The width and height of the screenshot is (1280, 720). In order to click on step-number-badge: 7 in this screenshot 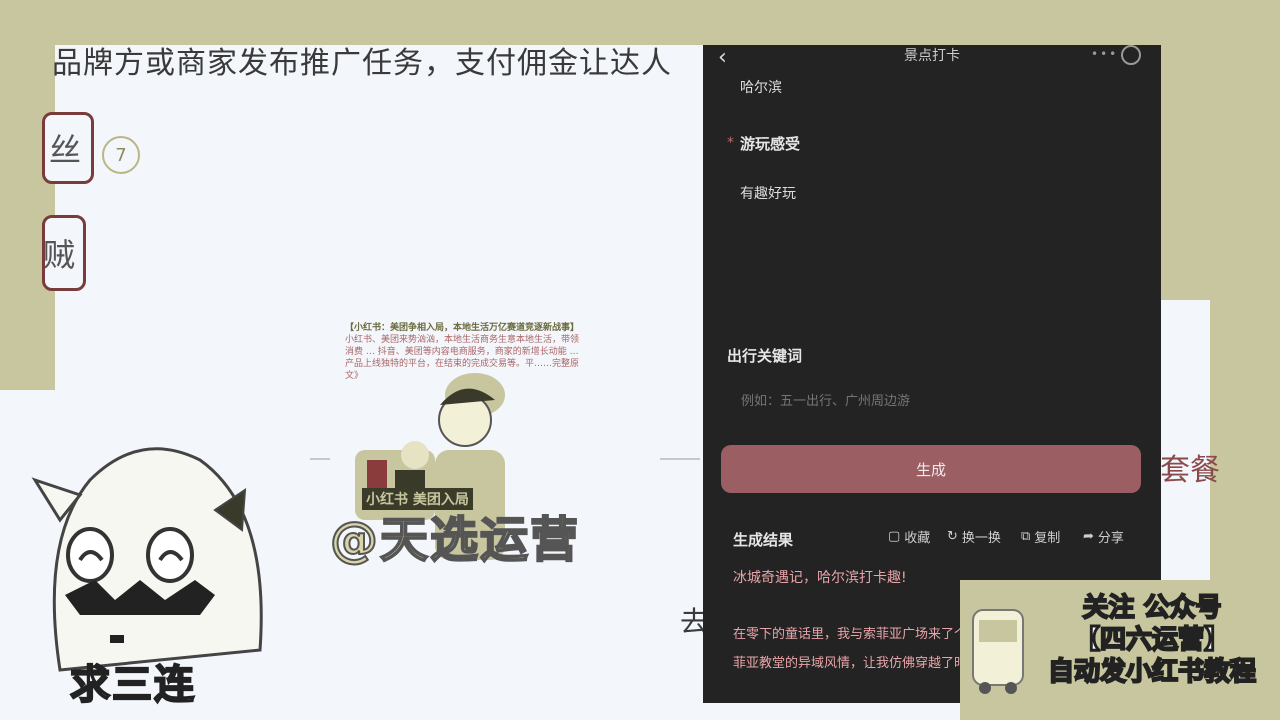, I will do `click(121, 155)`.